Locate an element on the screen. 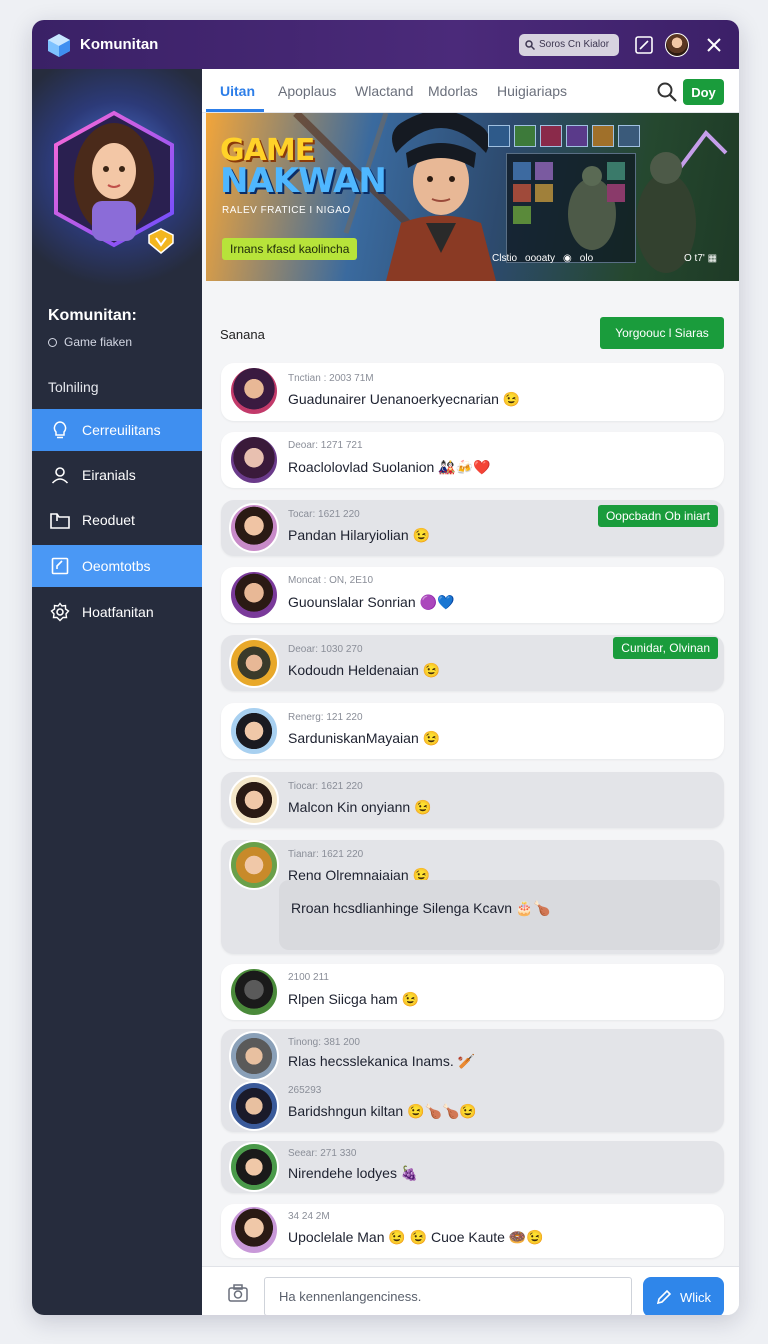 The width and height of the screenshot is (768, 1344). app-title: Komunitan is located at coordinates (119, 44).